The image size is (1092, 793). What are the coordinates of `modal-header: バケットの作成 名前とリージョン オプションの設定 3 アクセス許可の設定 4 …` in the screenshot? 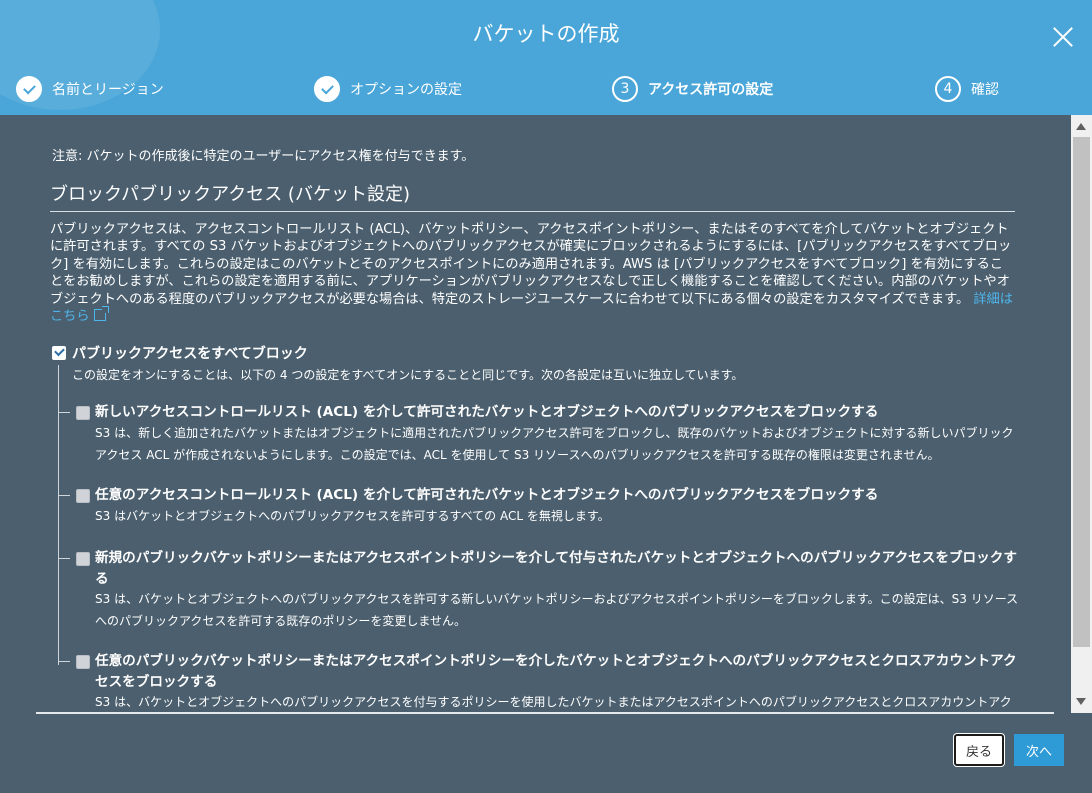 It's located at (546, 57).